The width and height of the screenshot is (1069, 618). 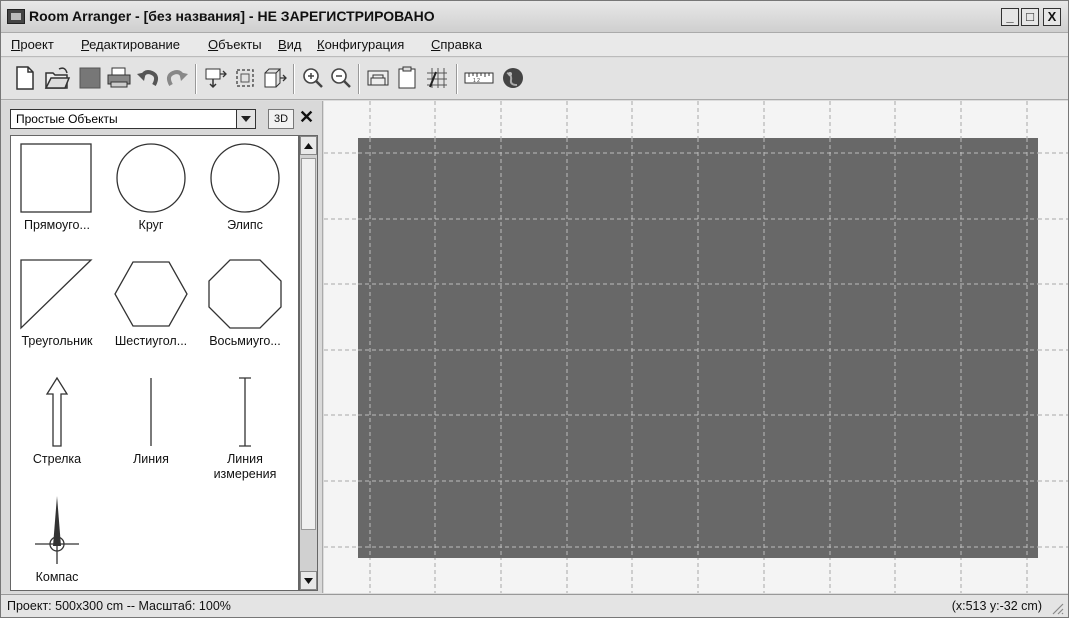 I want to click on zoom-in-icon, so click(x=313, y=78).